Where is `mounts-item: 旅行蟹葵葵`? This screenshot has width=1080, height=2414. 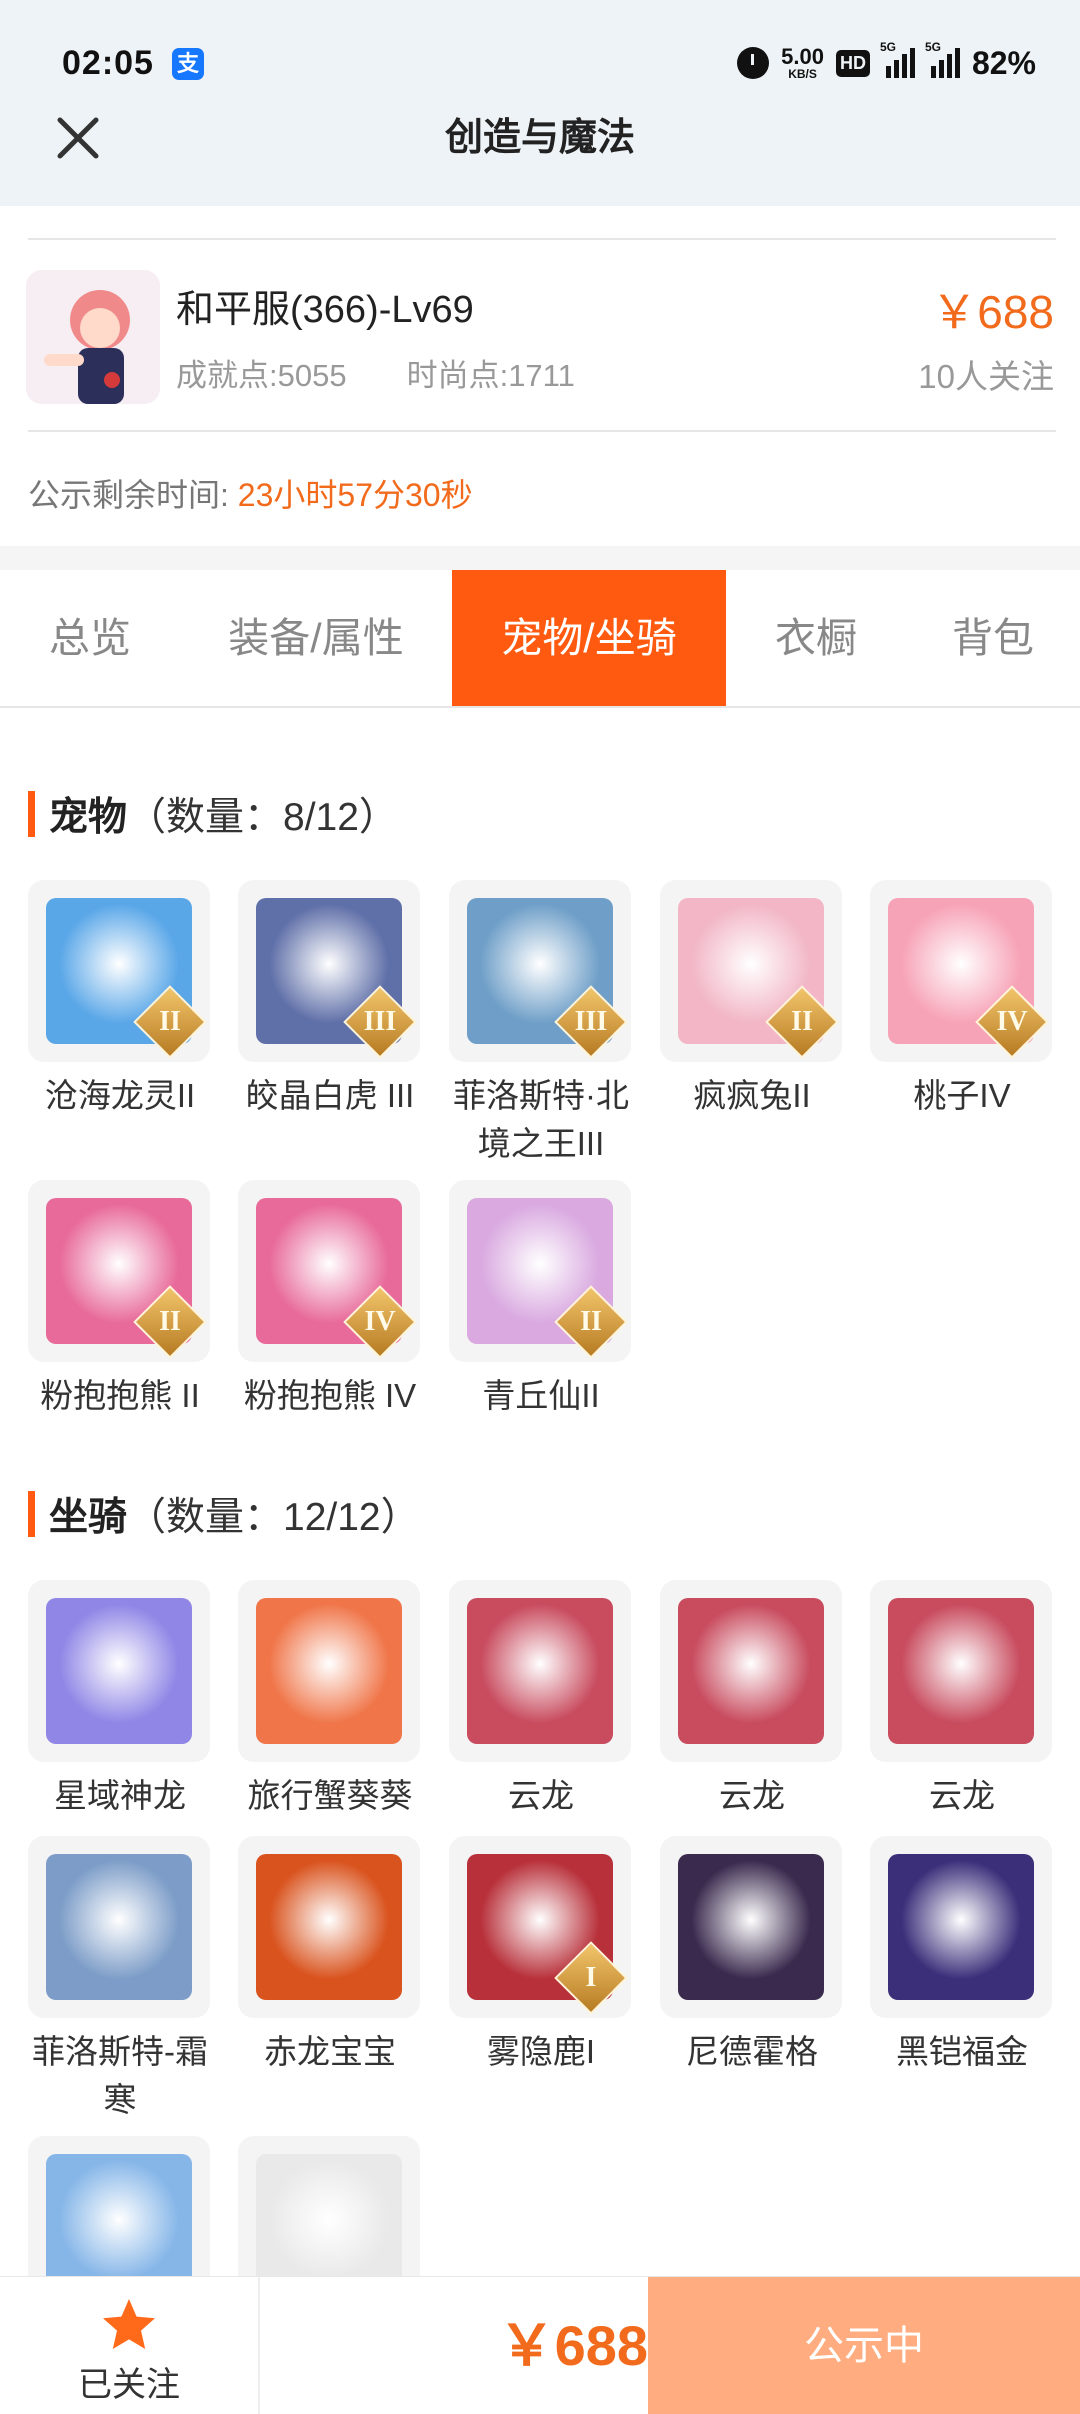
mounts-item: 旅行蟹葵葵 is located at coordinates (330, 1700).